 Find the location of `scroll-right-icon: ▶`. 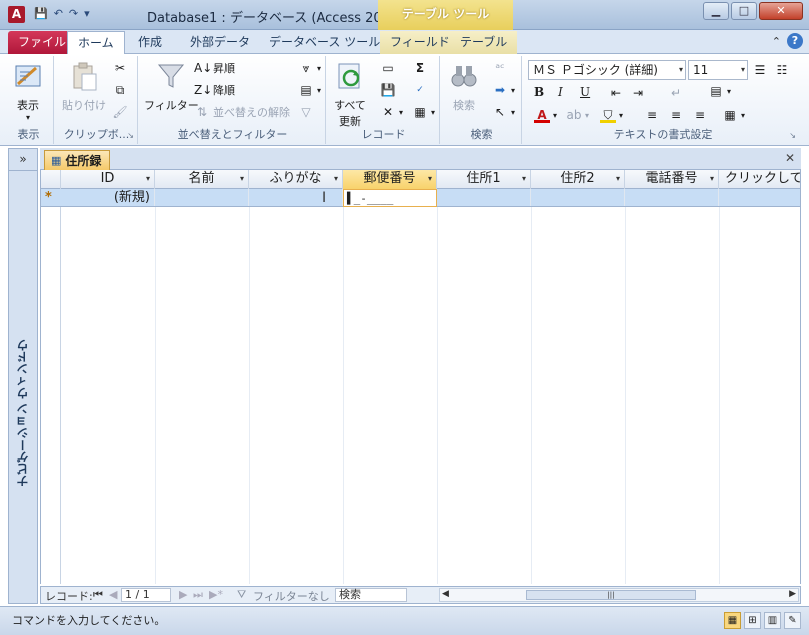

scroll-right-icon: ▶ is located at coordinates (792, 594).